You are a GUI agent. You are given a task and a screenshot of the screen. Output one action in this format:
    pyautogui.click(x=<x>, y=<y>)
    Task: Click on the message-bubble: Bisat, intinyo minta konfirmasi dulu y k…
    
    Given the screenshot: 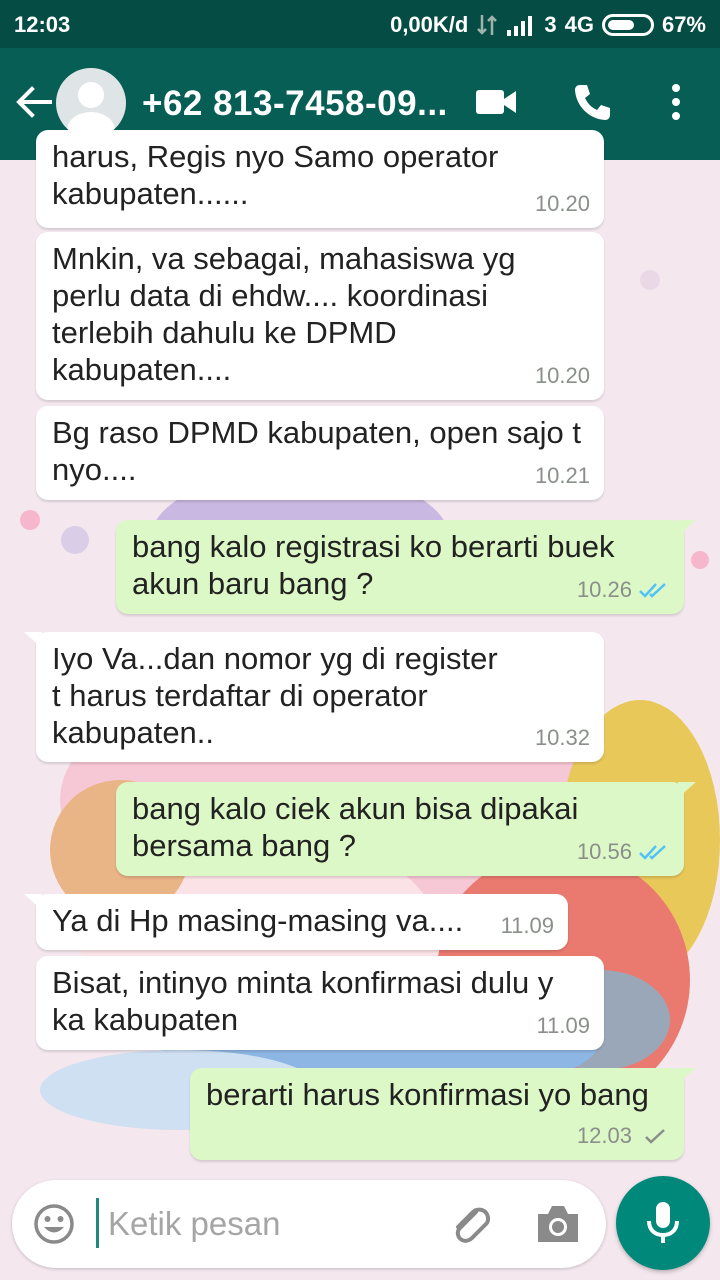 What is the action you would take?
    pyautogui.click(x=320, y=1003)
    